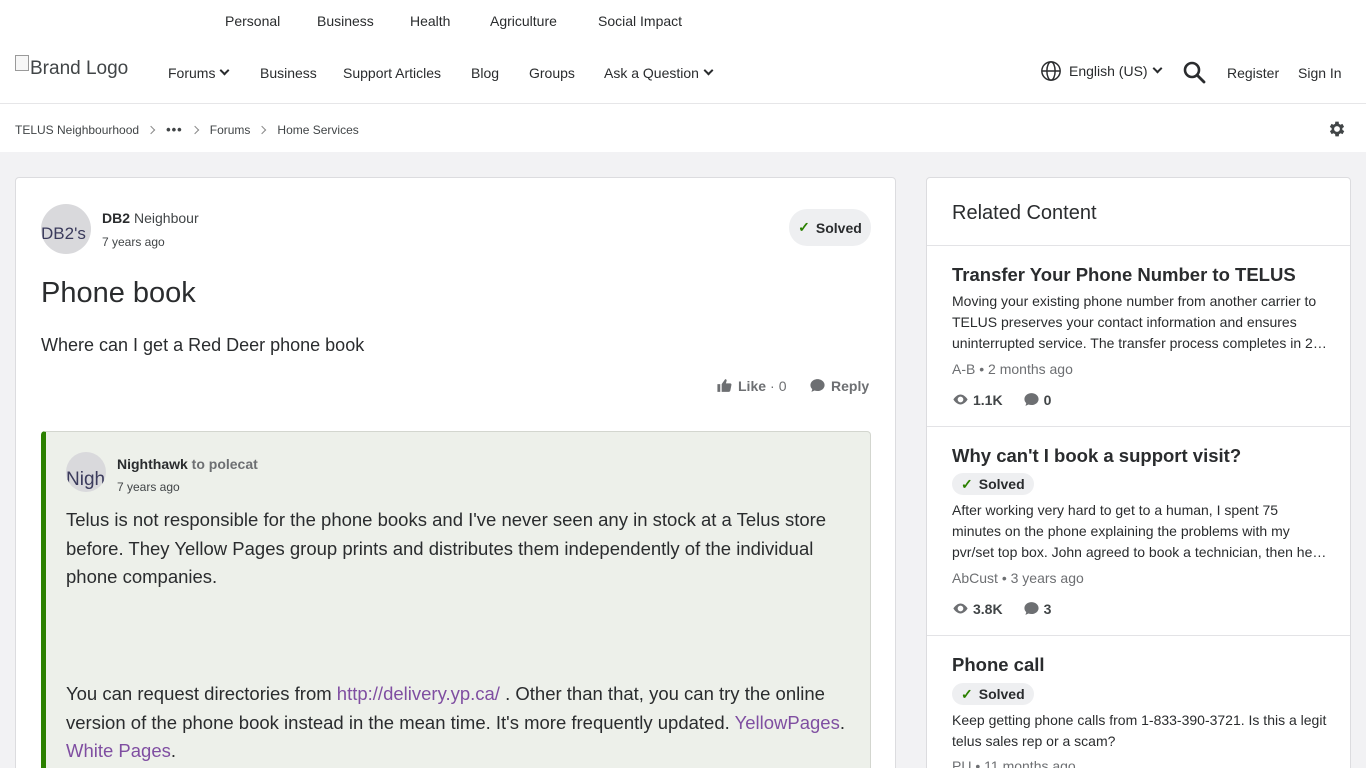 The height and width of the screenshot is (768, 1366). Describe the element at coordinates (317, 130) in the screenshot. I see `breadcrumb-current: Home Services` at that location.